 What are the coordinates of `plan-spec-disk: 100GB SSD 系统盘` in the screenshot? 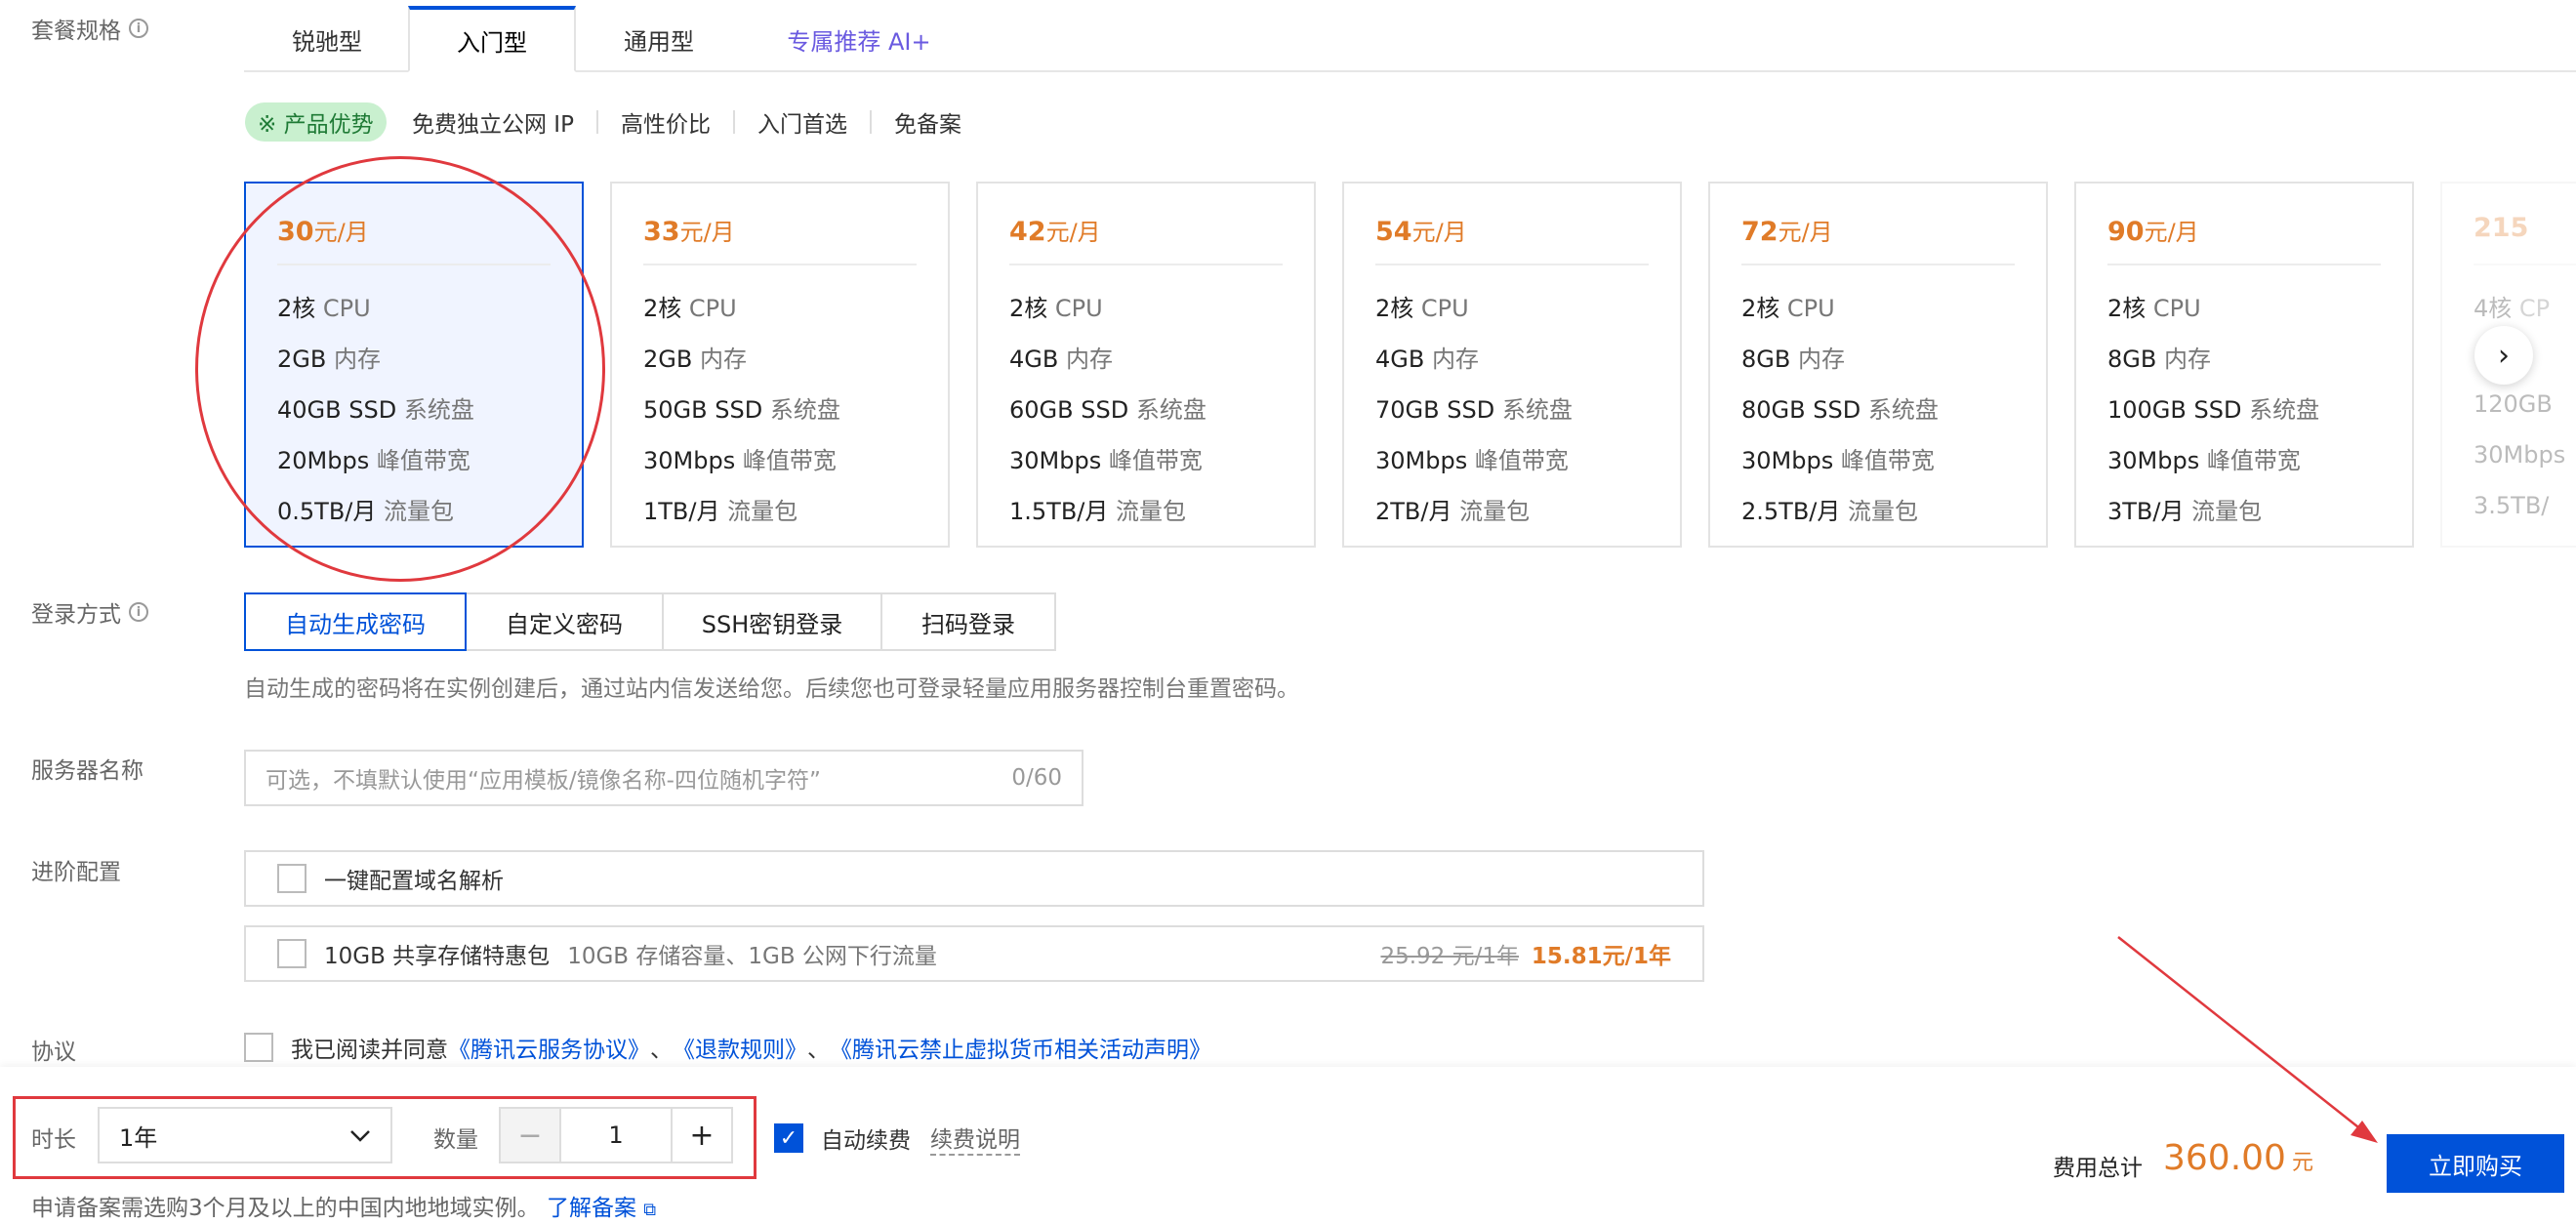 It's located at (2213, 410).